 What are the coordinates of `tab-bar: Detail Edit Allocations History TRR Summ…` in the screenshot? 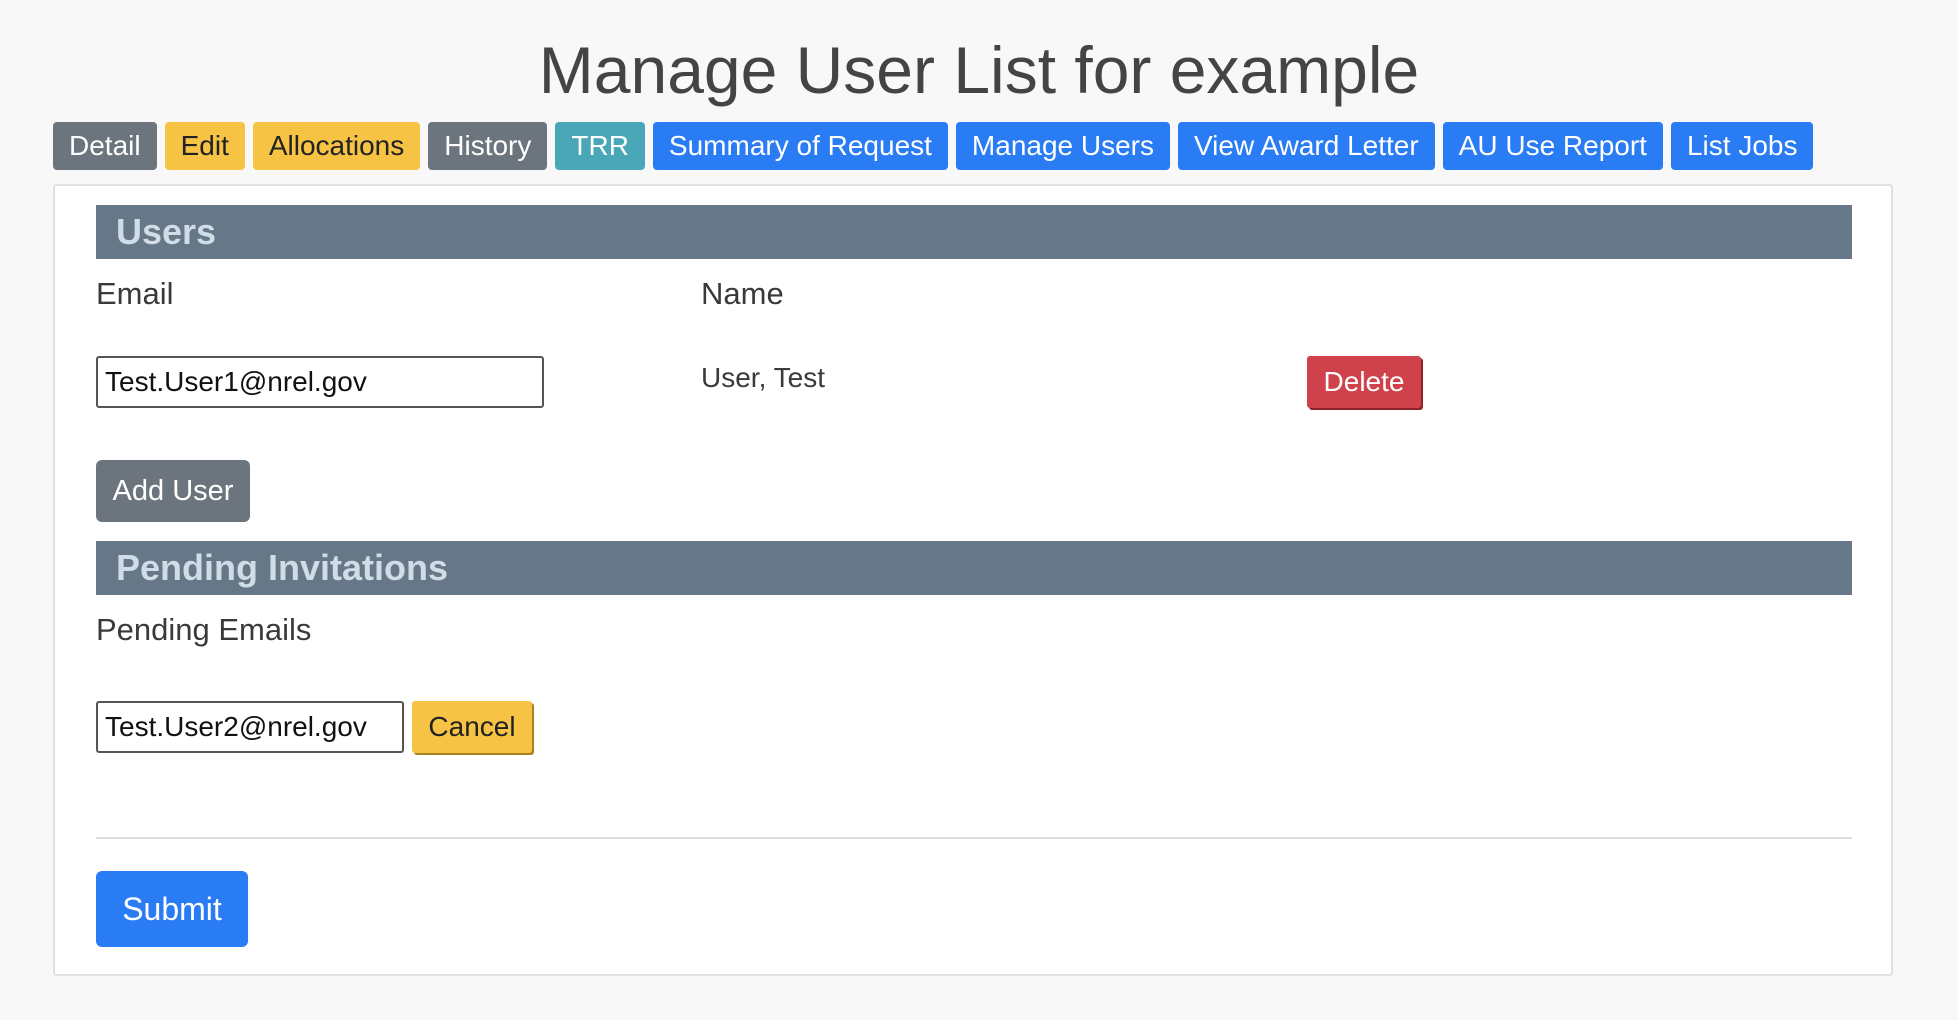 It's located at (933, 146).